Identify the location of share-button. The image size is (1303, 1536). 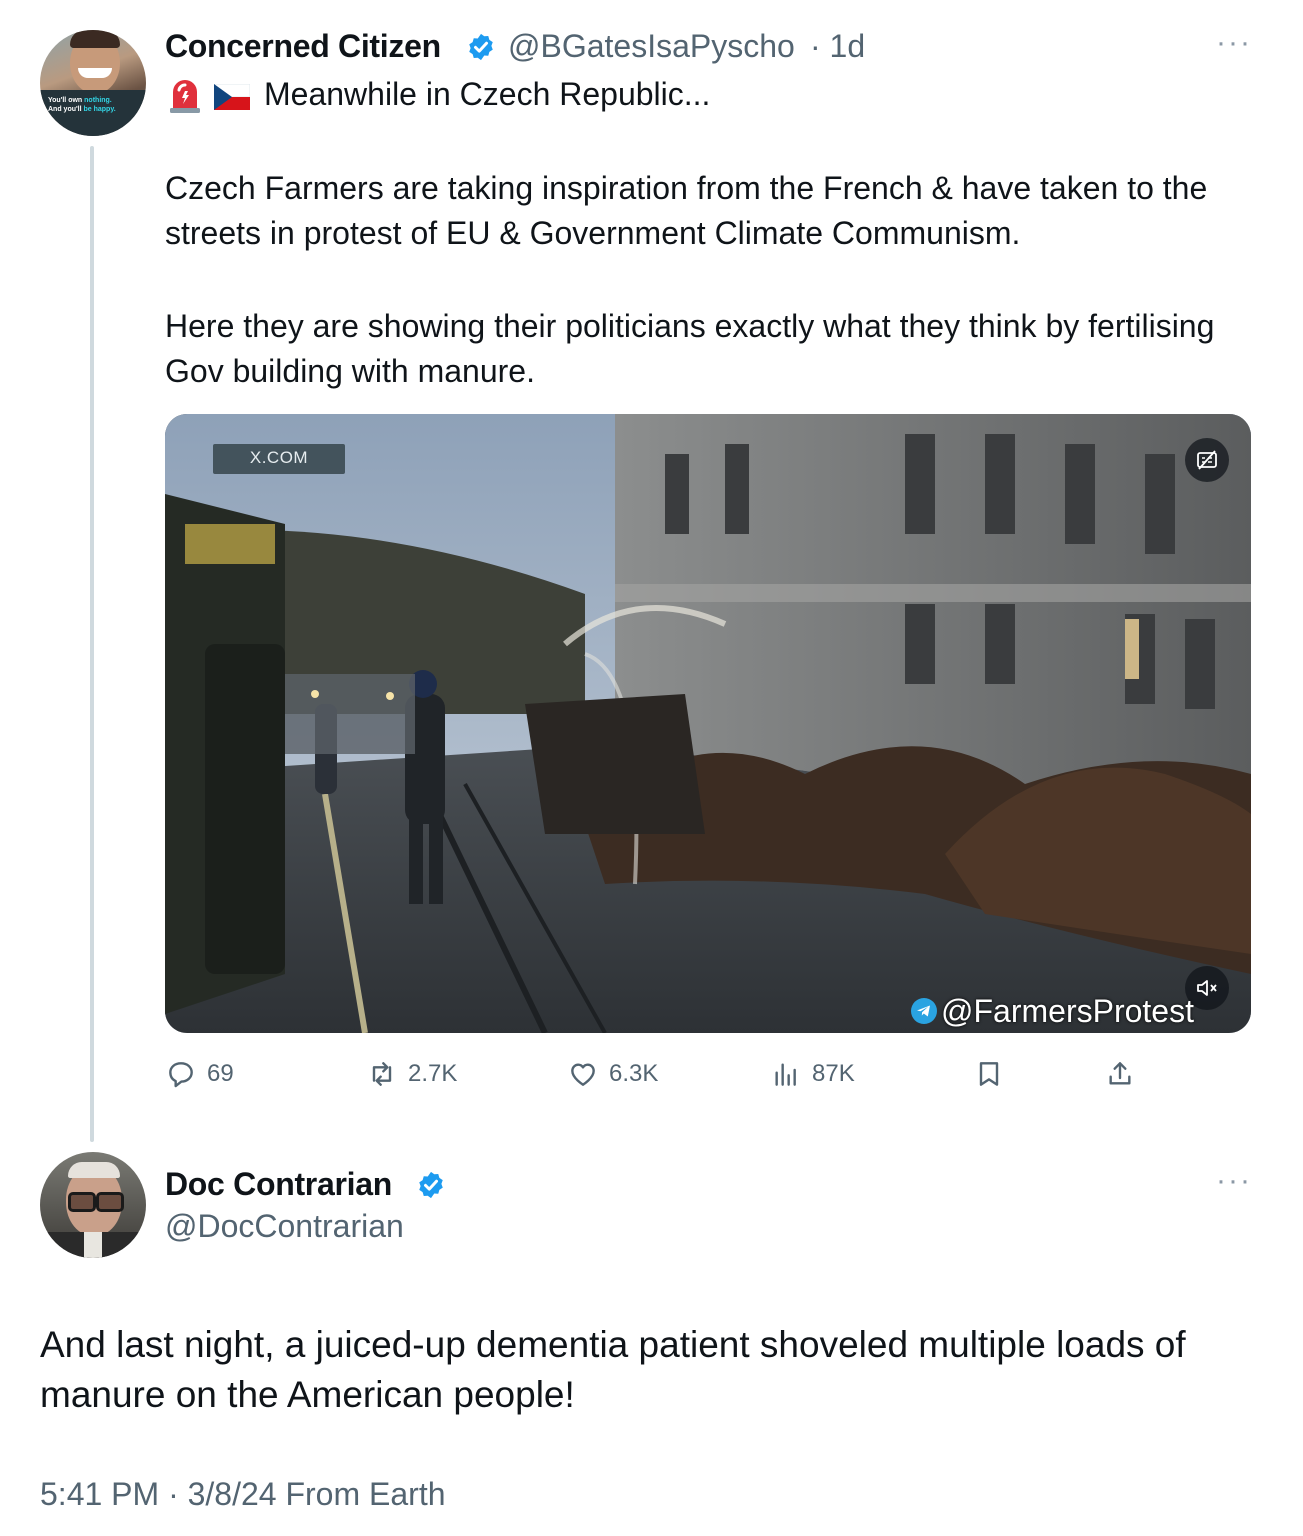
(1125, 1074).